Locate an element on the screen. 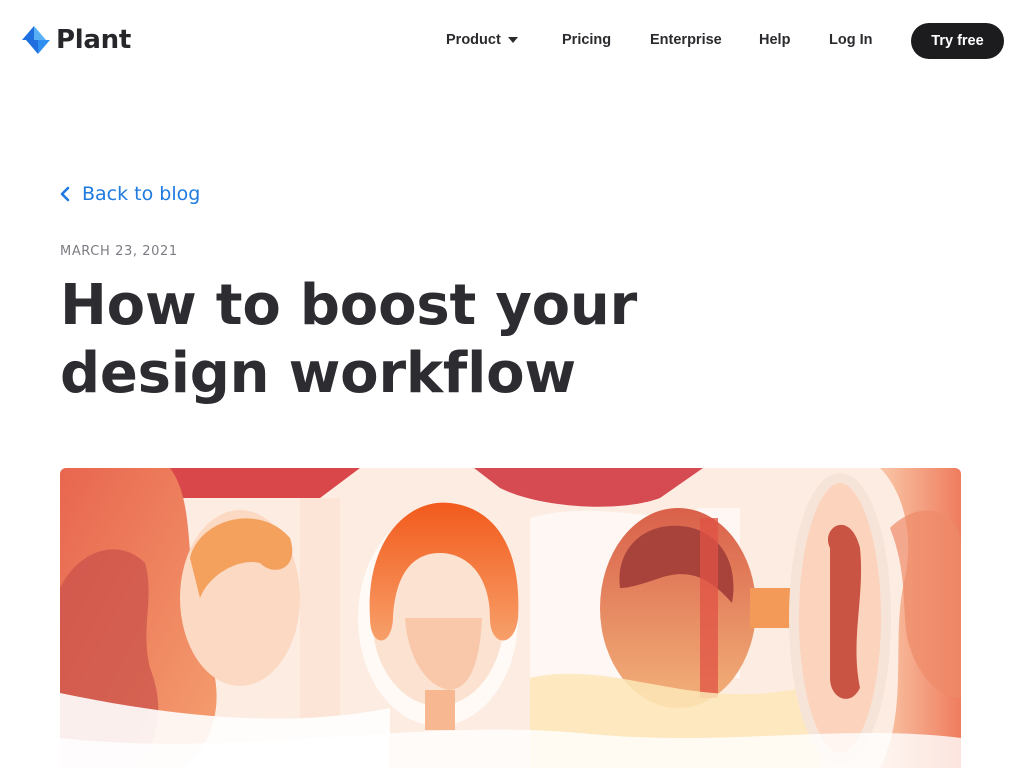 The height and width of the screenshot is (768, 1024). nav-help-link: Help is located at coordinates (774, 40).